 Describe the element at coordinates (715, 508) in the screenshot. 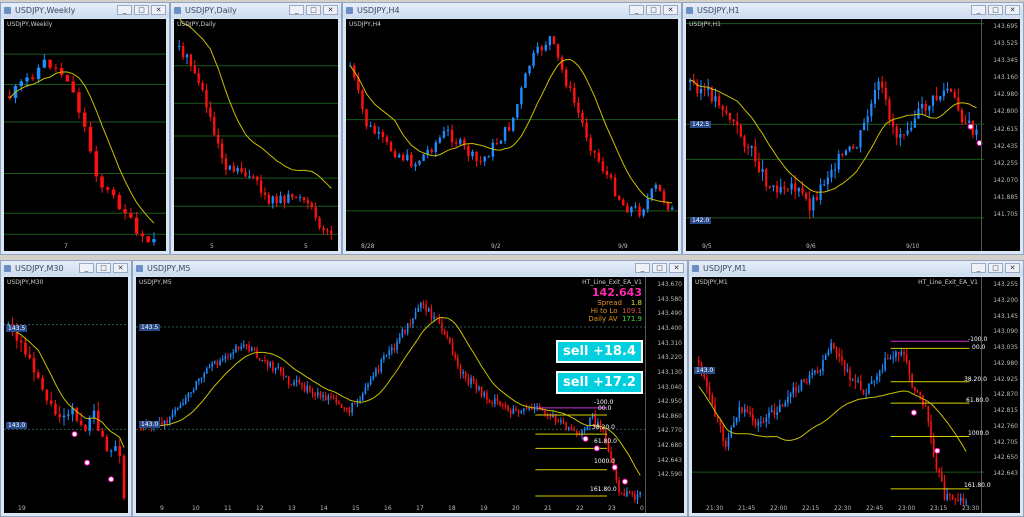

I see `time-label: 21:30` at that location.